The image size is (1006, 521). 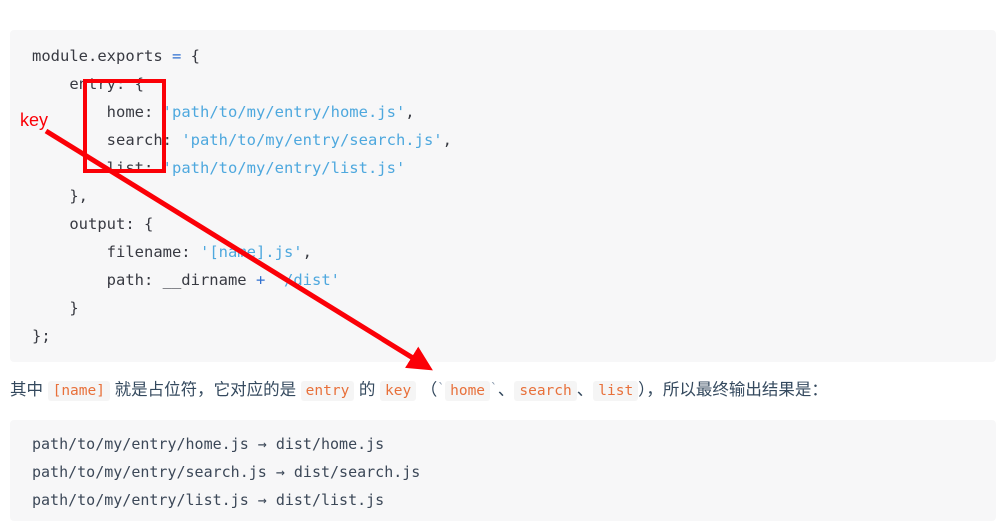 I want to click on code-token: search:, so click(x=107, y=139).